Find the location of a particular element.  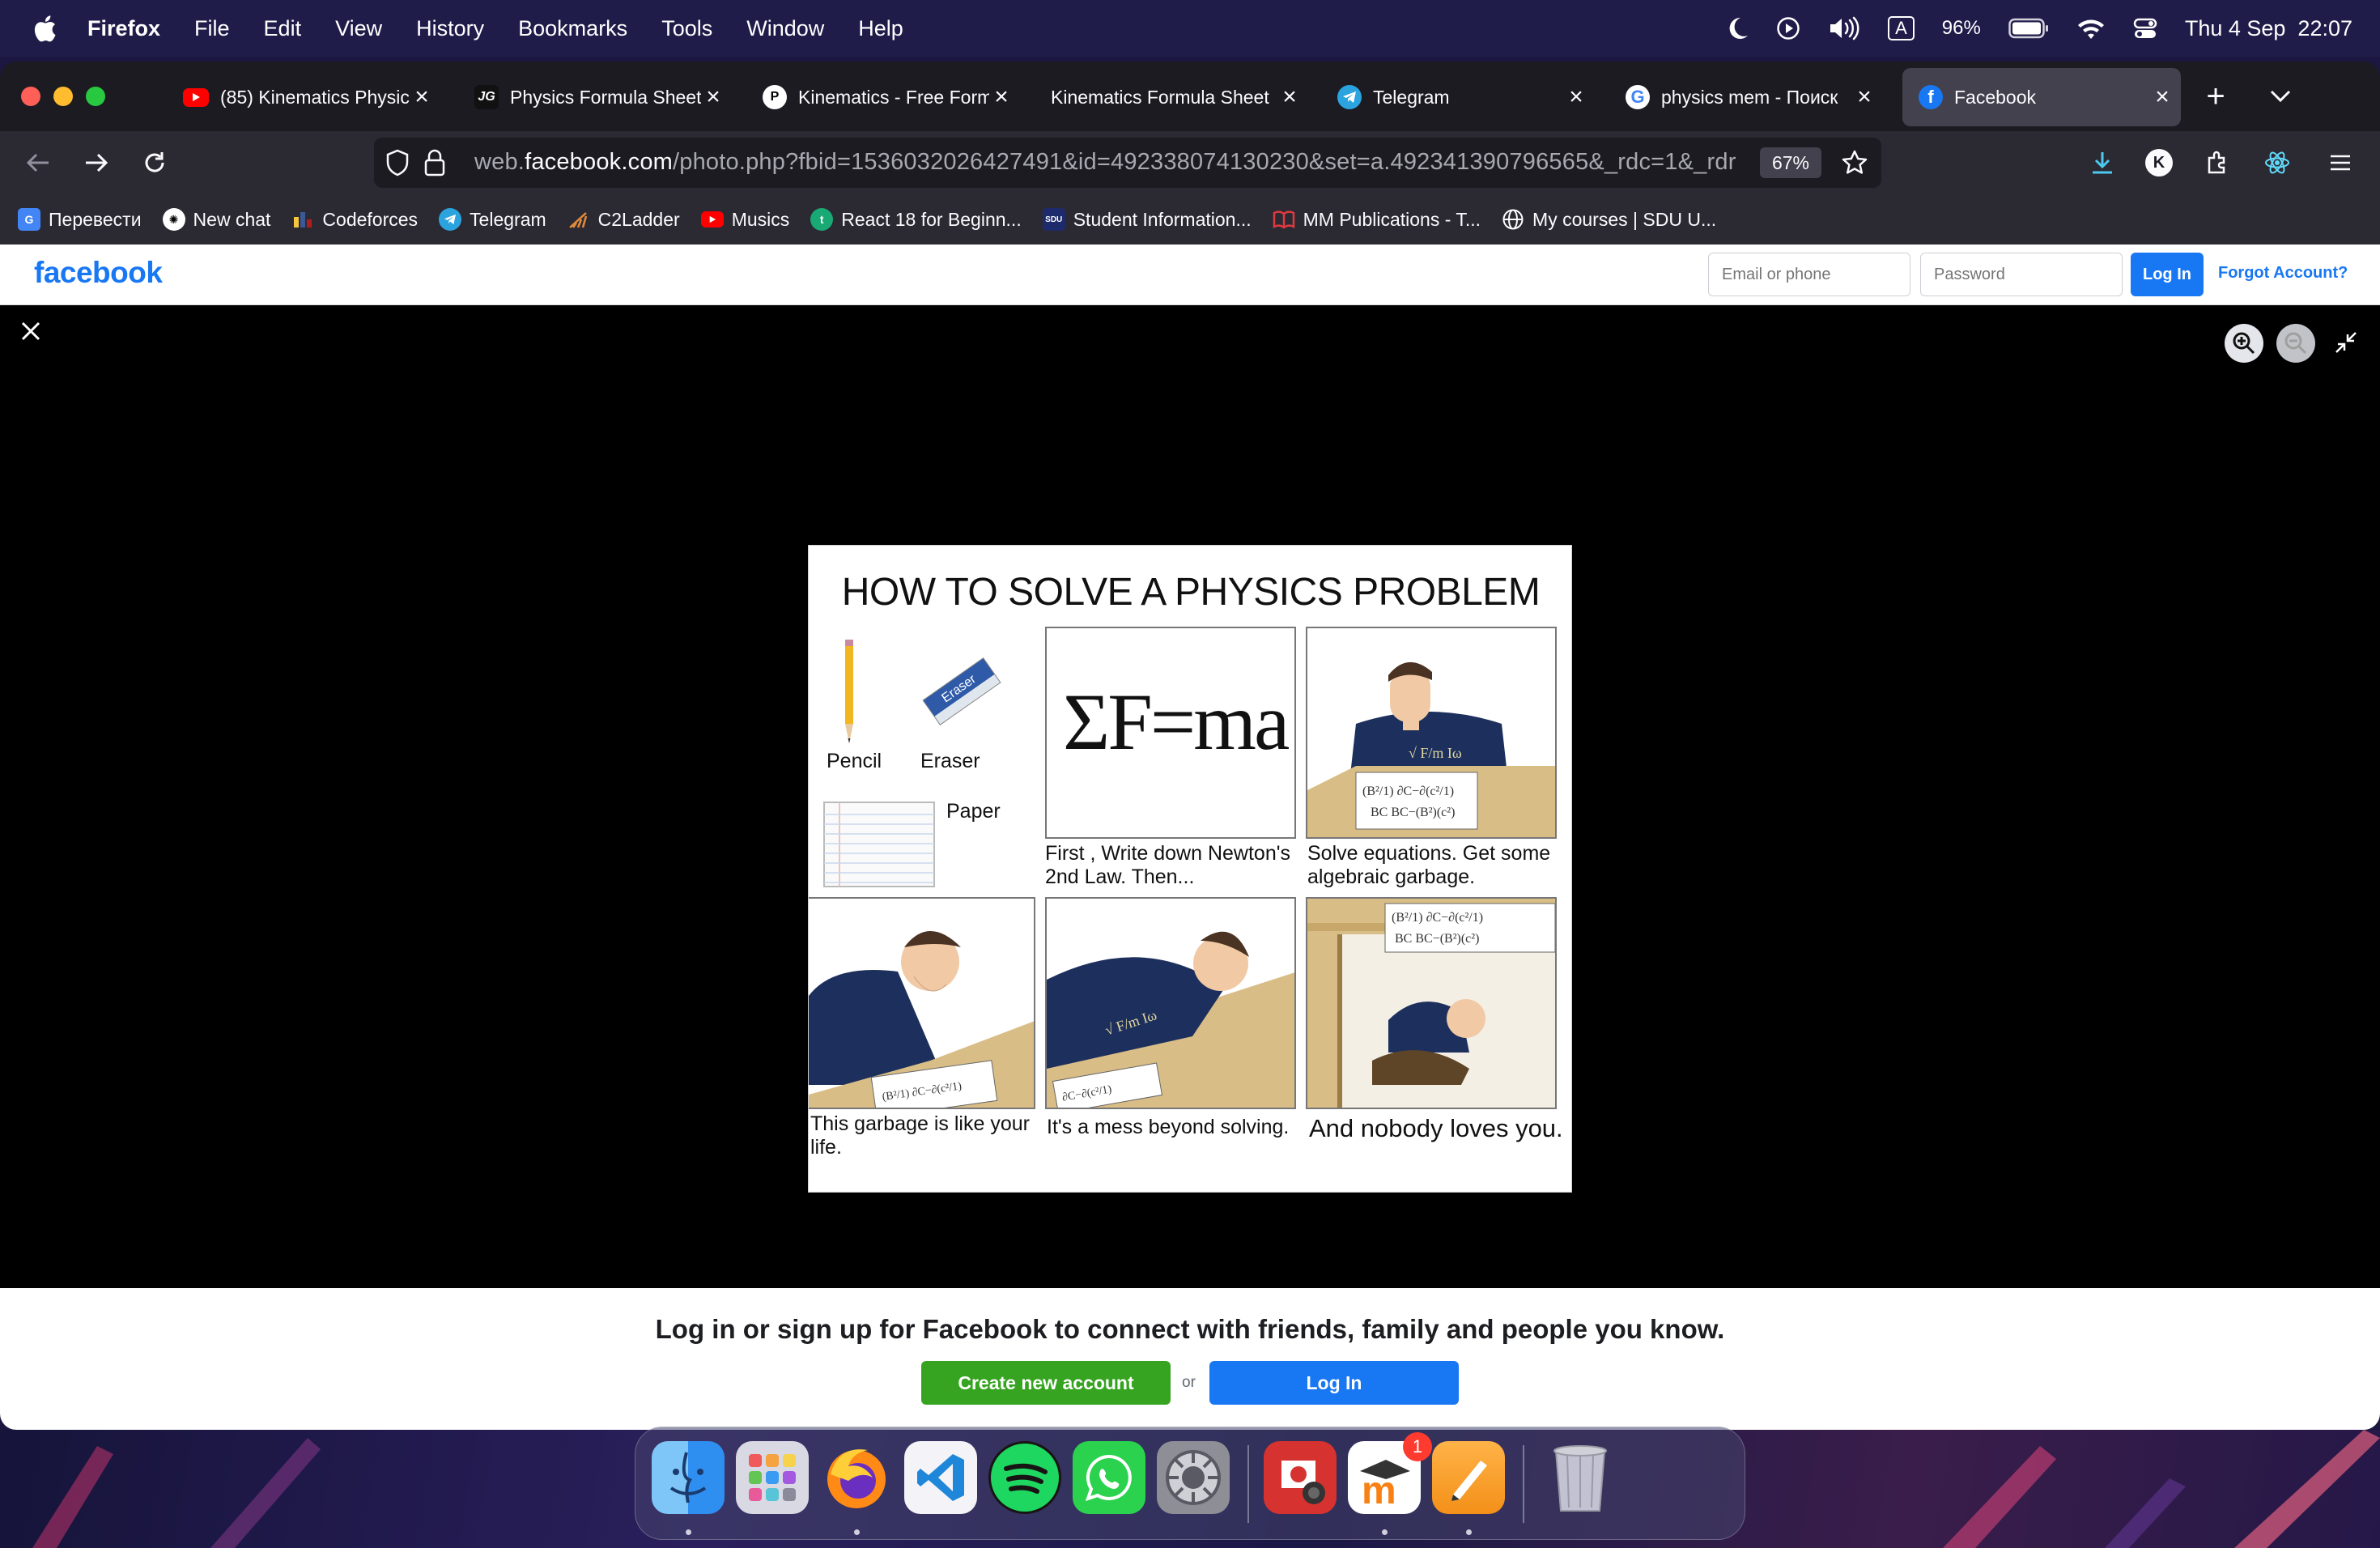

bookmark-codeforces: Codeforces is located at coordinates (354, 220).